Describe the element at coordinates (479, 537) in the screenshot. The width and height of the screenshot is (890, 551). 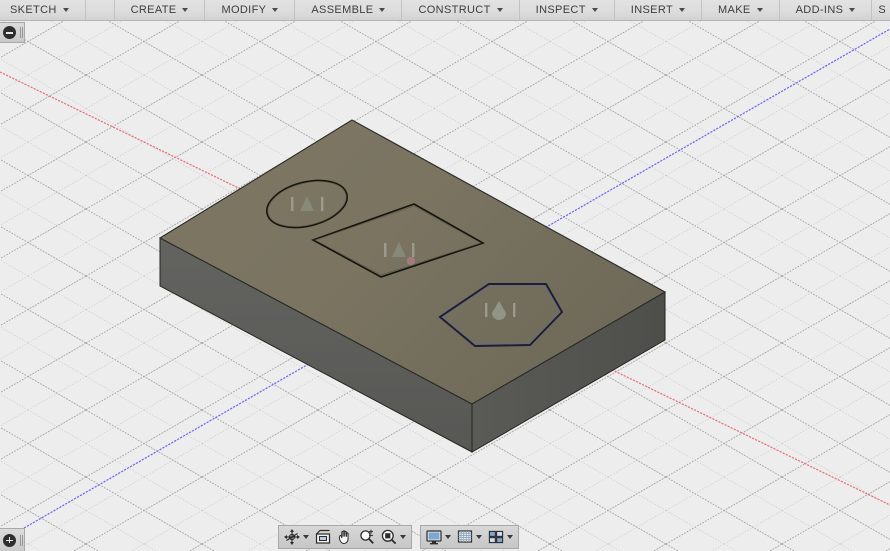
I see `grid-and-snaps-caret-icon` at that location.